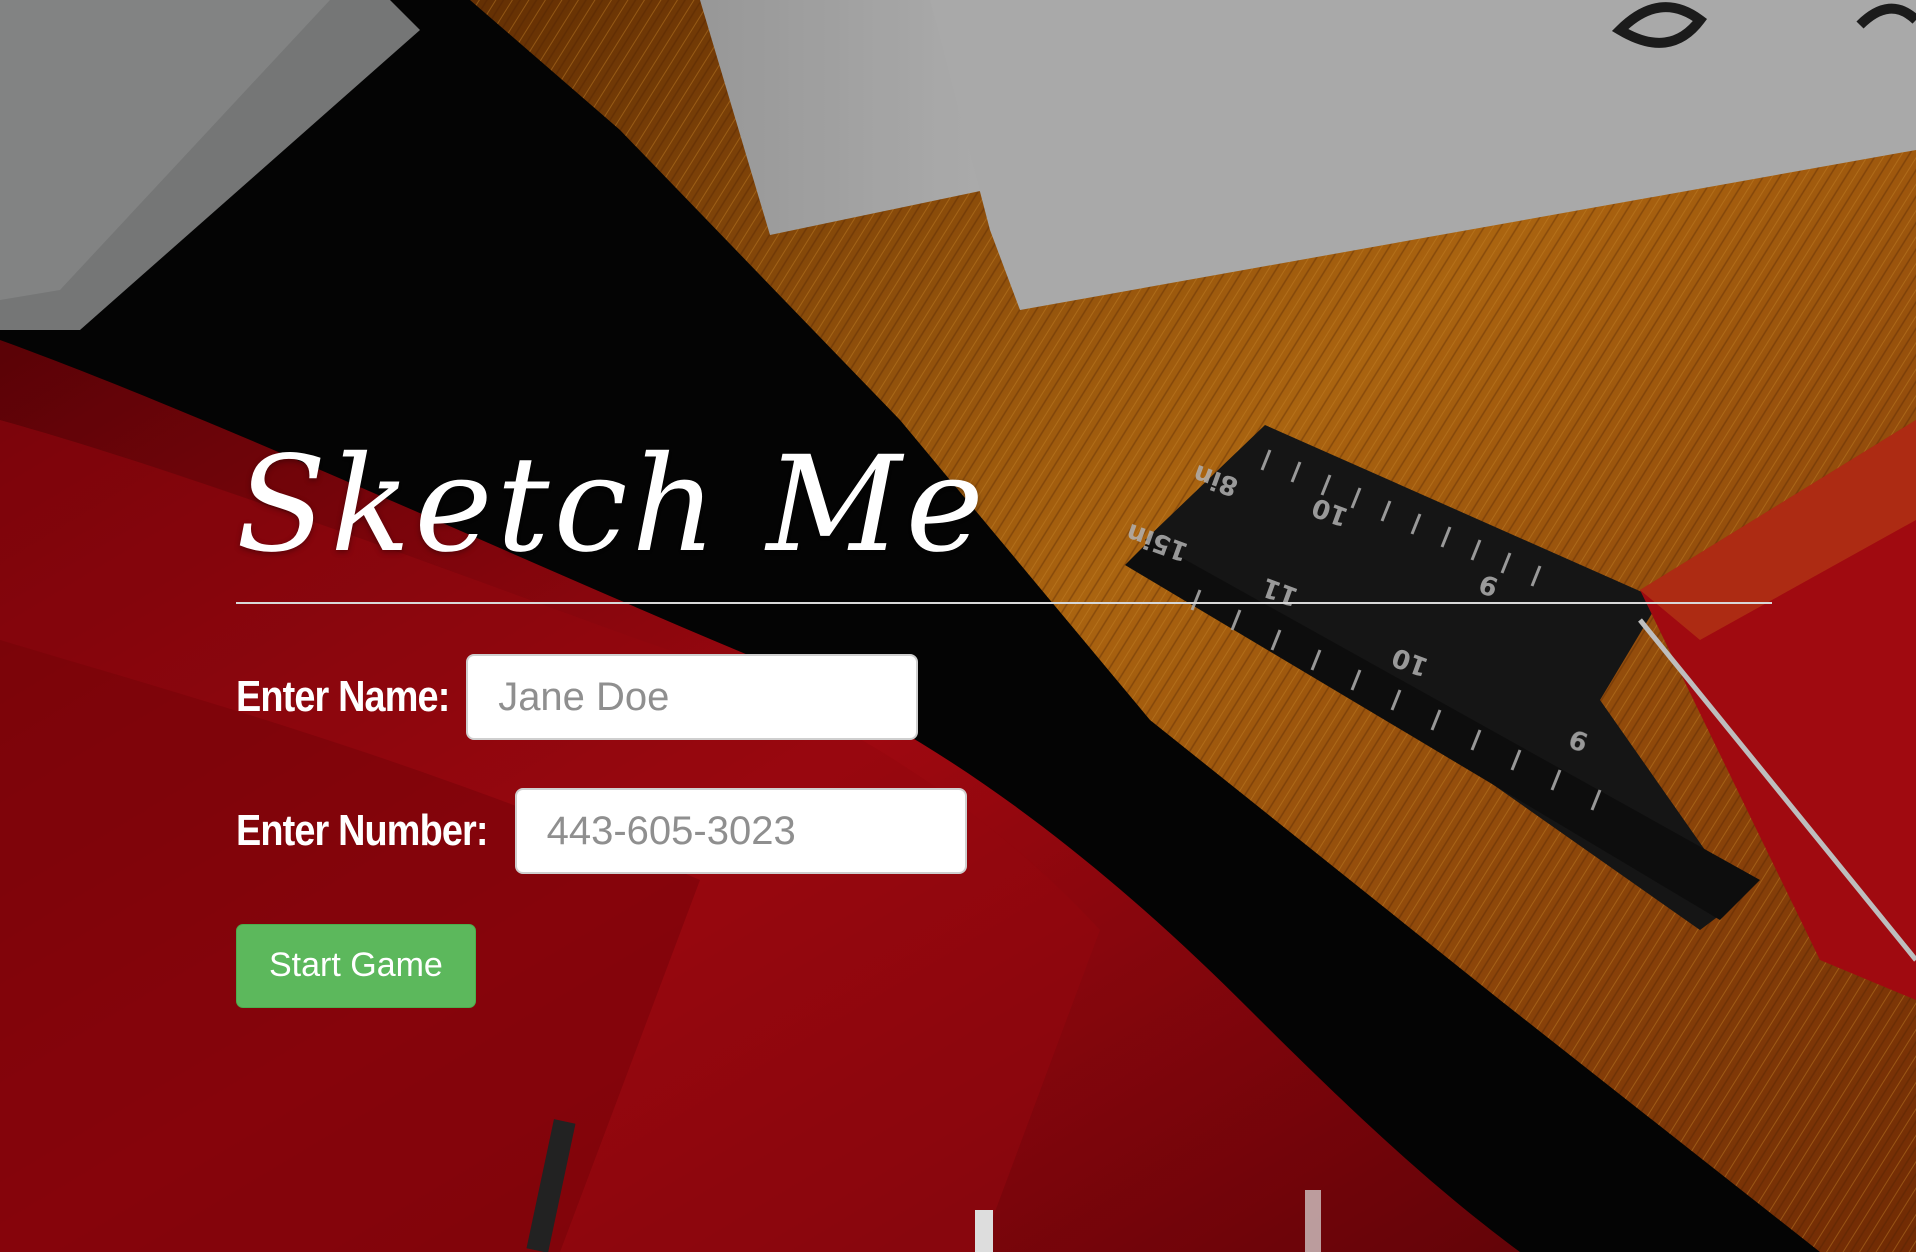 The width and height of the screenshot is (1916, 1252). I want to click on name-input, so click(692, 697).